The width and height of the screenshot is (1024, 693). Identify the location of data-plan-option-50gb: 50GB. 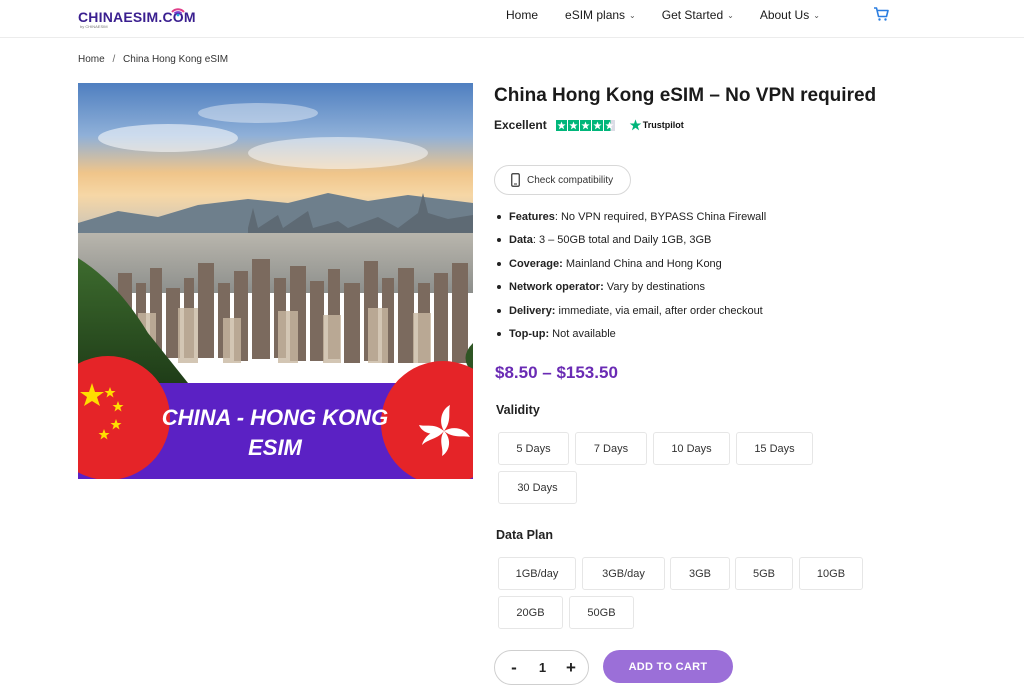
(601, 612).